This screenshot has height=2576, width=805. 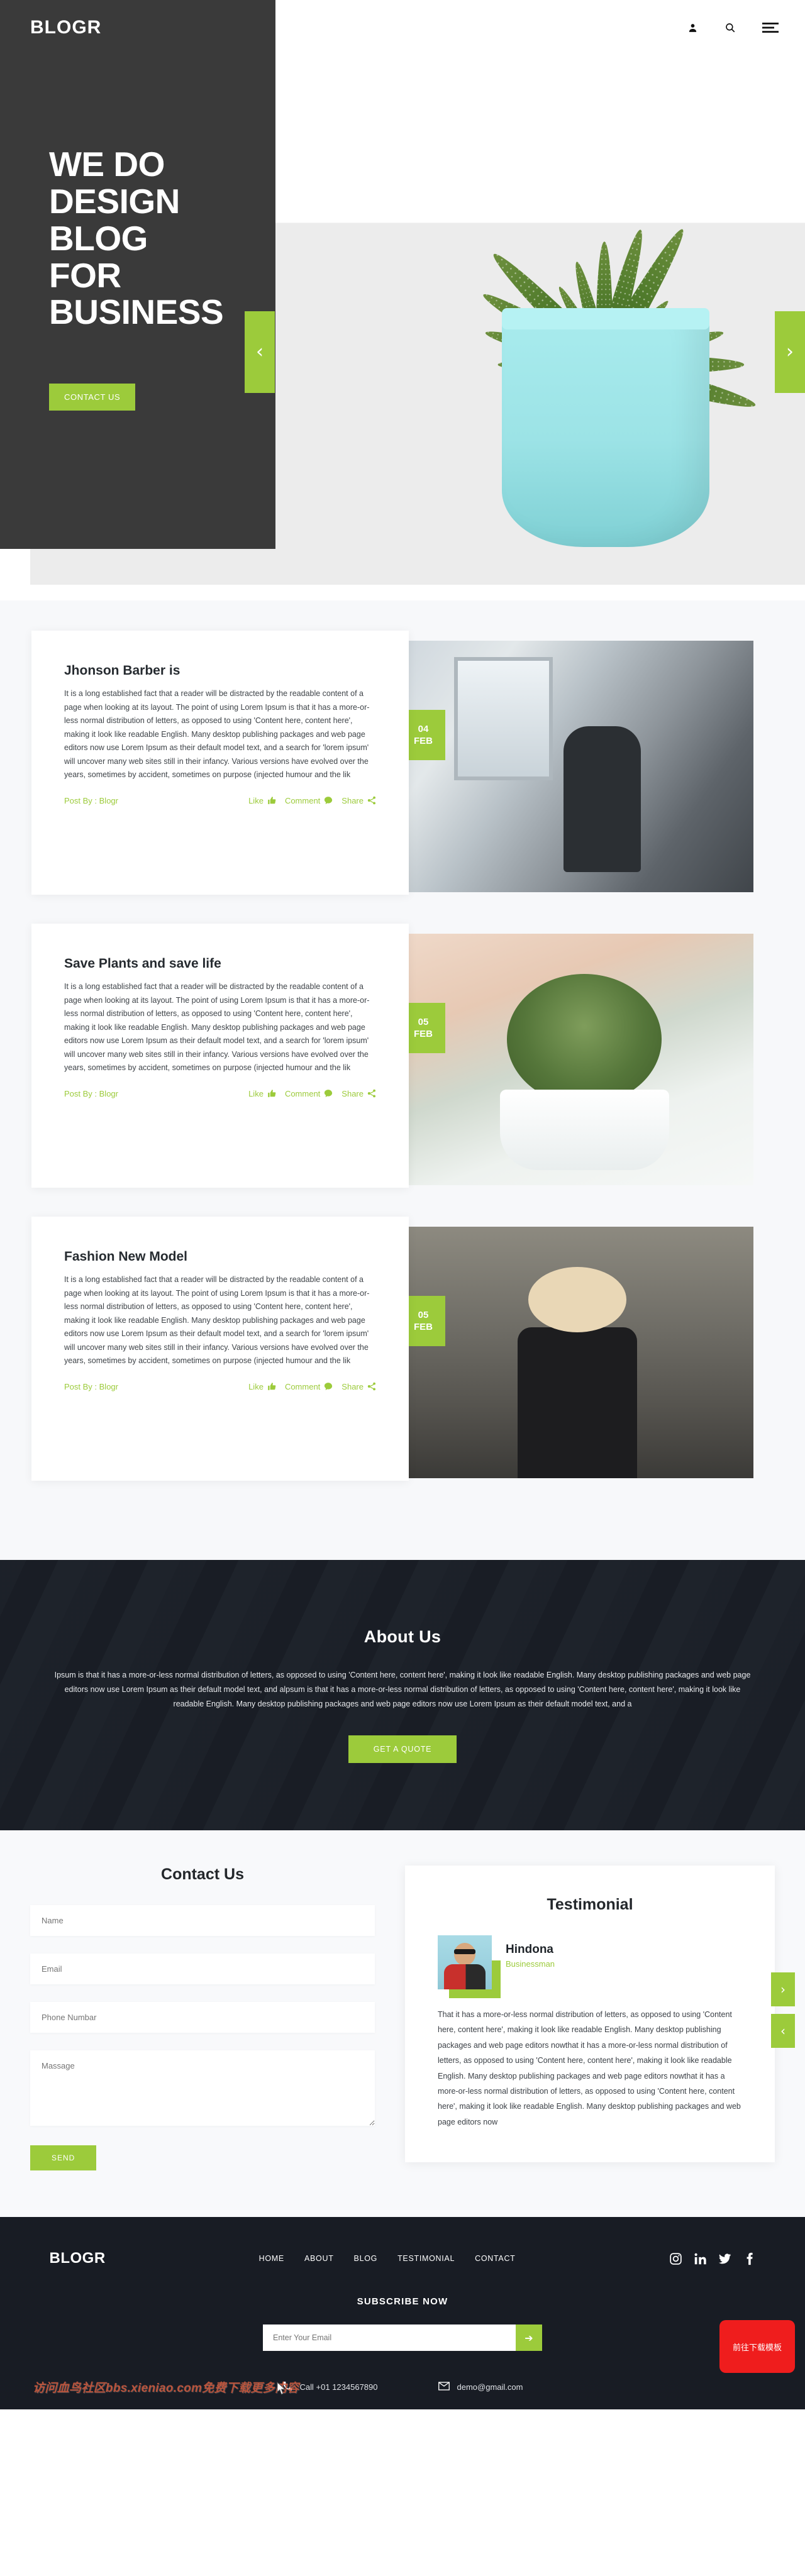 What do you see at coordinates (790, 352) in the screenshot?
I see `hero-next-arrow-icon: ›` at bounding box center [790, 352].